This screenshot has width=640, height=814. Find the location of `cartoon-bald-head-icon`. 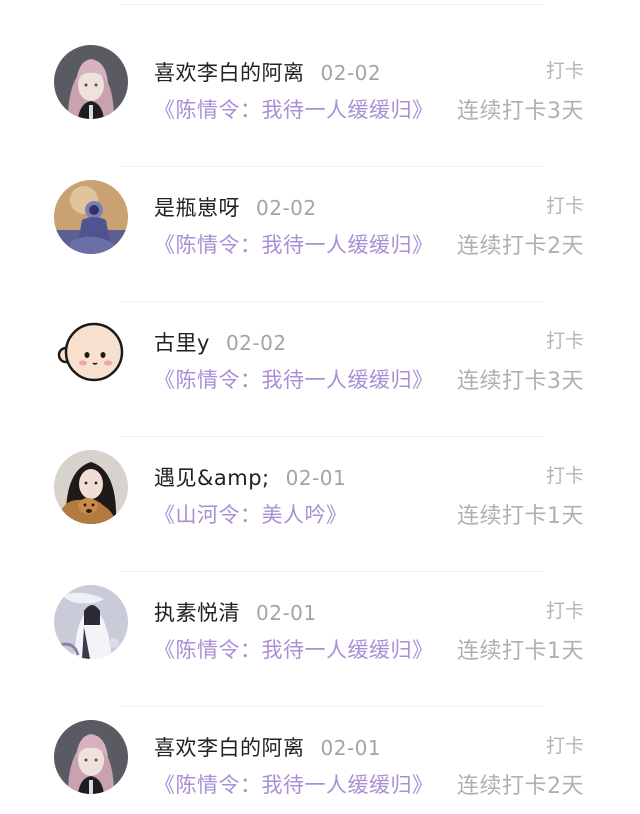

cartoon-bald-head-icon is located at coordinates (91, 352).